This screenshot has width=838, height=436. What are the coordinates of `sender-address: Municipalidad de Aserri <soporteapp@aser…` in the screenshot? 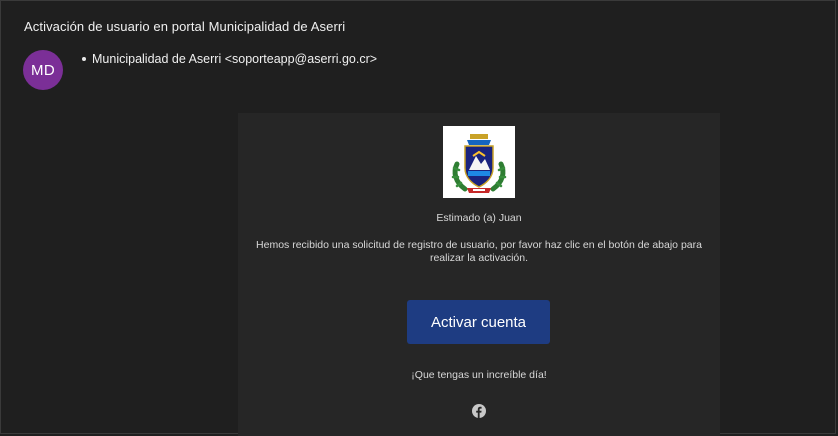 It's located at (235, 59).